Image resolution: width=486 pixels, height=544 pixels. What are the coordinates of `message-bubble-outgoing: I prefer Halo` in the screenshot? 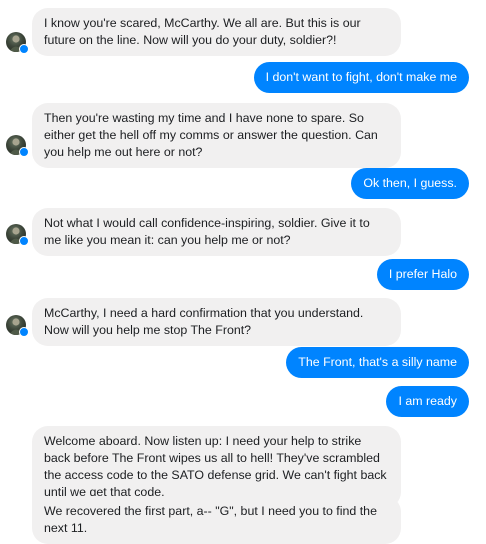 It's located at (422, 274).